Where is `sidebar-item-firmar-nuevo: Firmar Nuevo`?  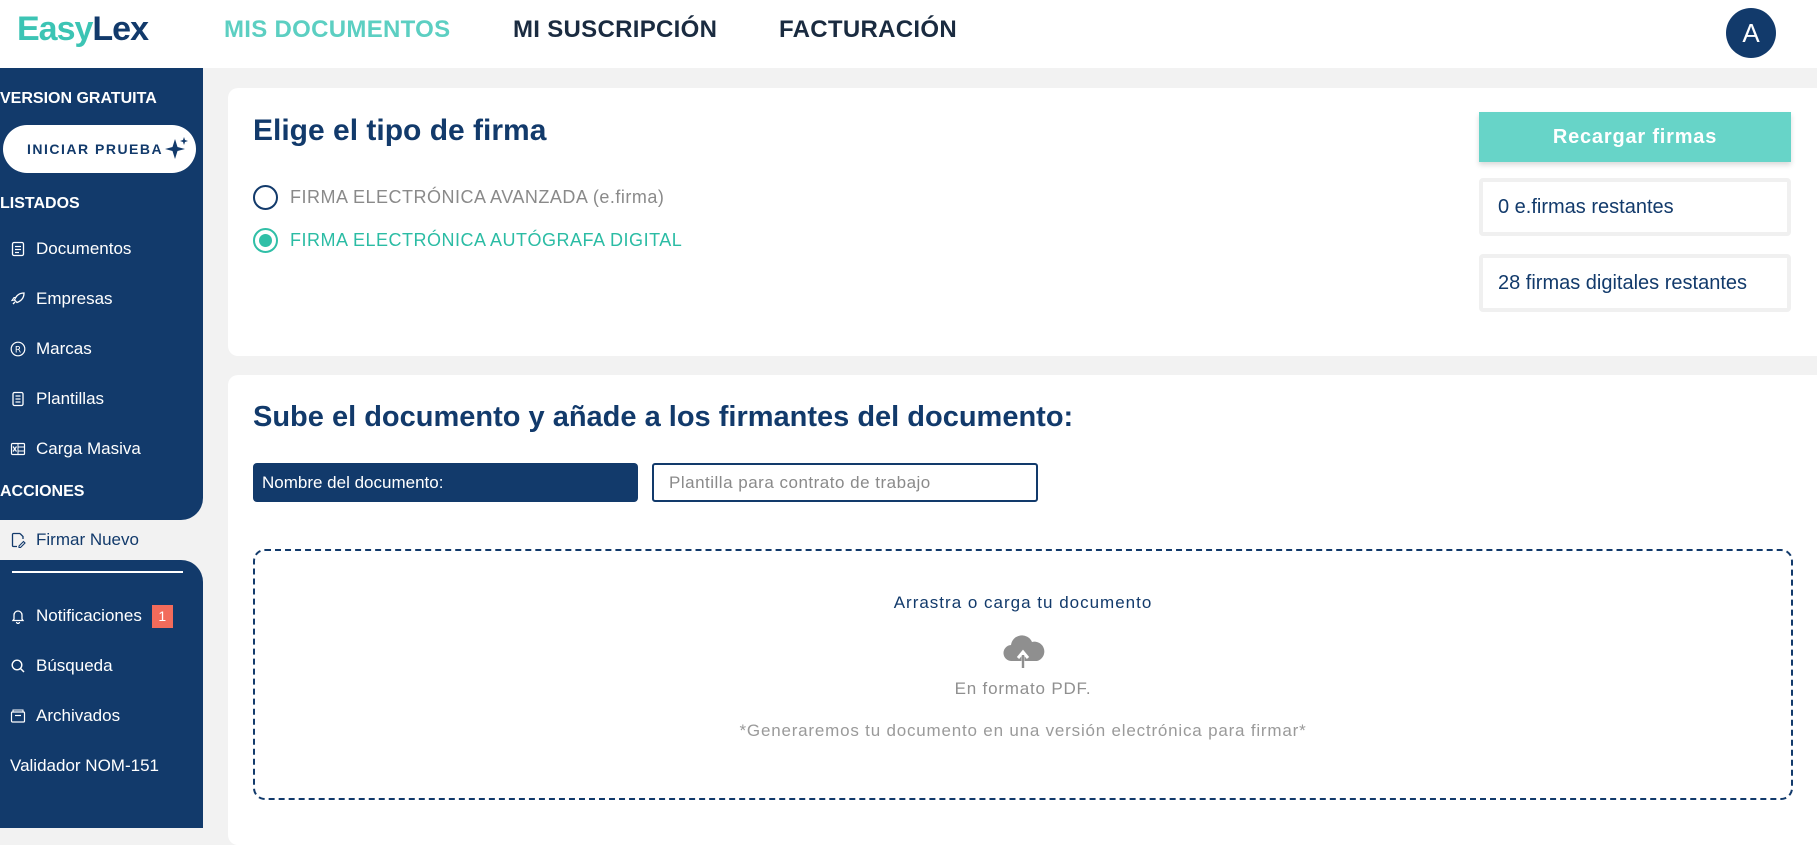
sidebar-item-firmar-nuevo: Firmar Nuevo is located at coordinates (101, 540).